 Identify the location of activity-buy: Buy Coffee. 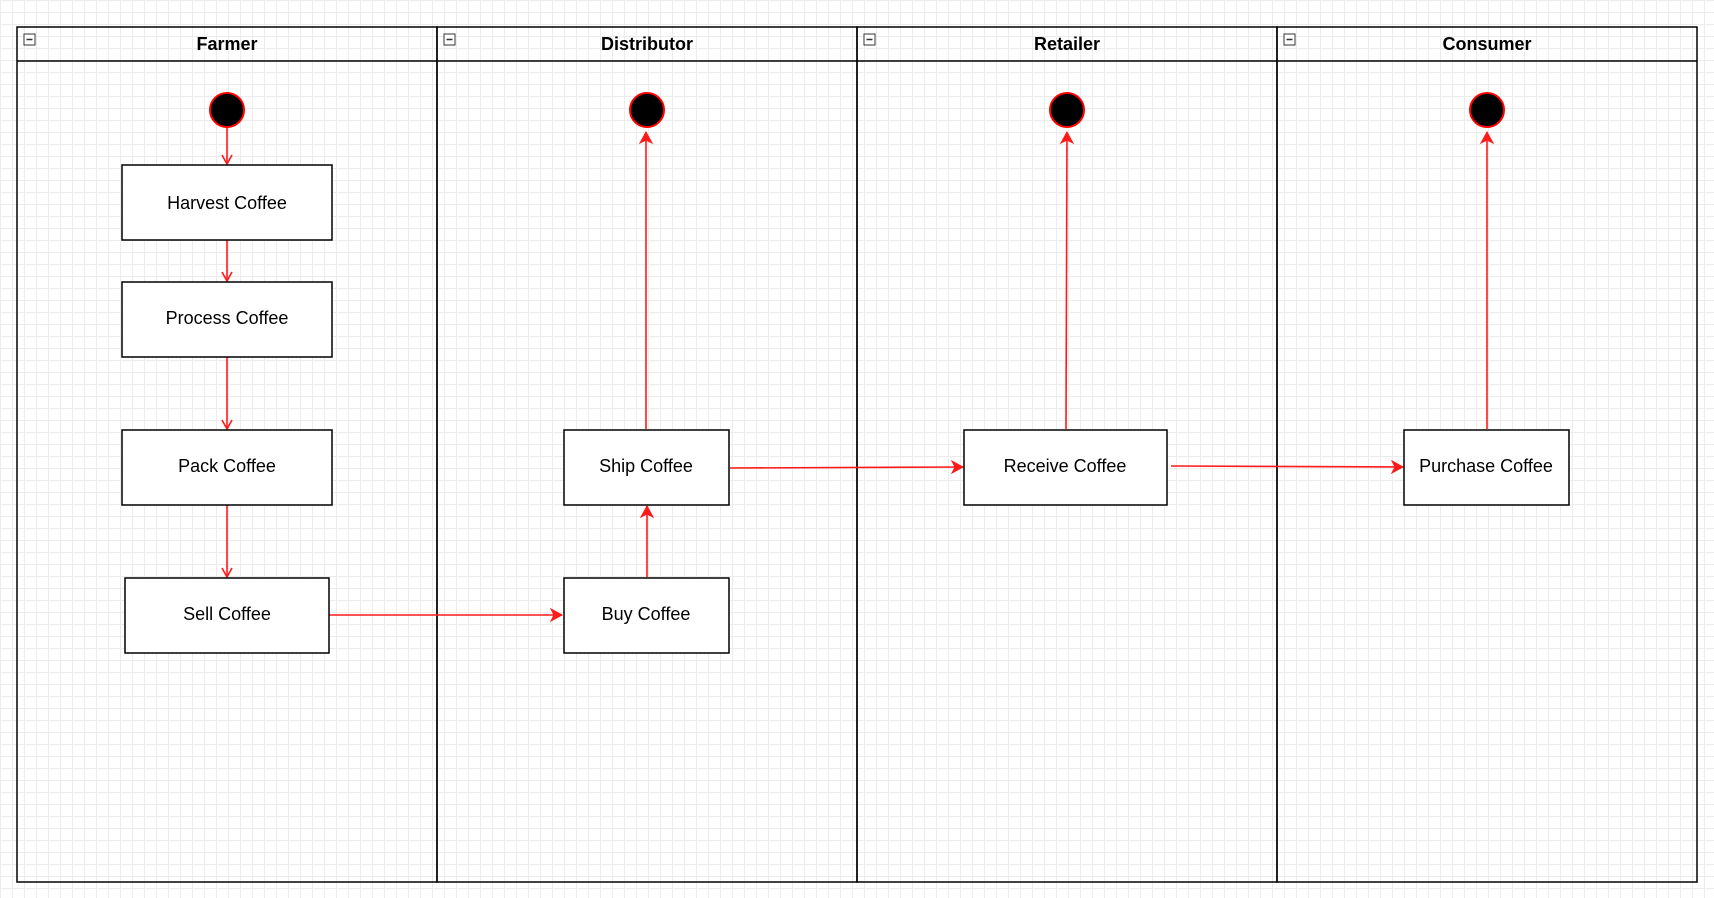
(646, 615).